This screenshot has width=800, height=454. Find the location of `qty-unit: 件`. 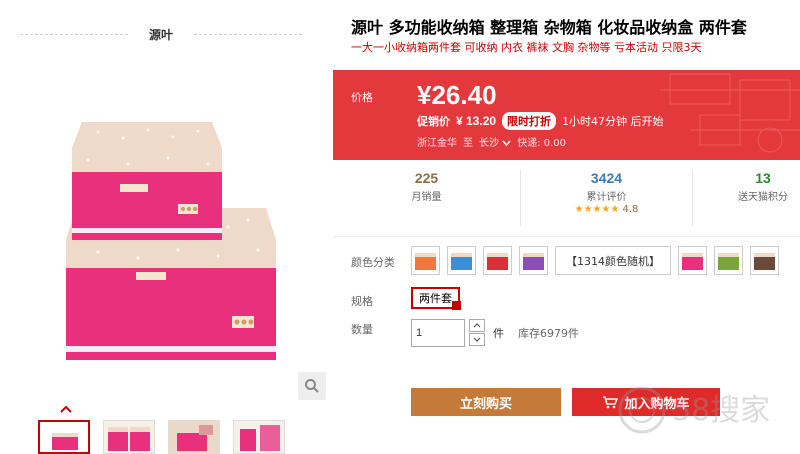

qty-unit: 件 is located at coordinates (498, 333).